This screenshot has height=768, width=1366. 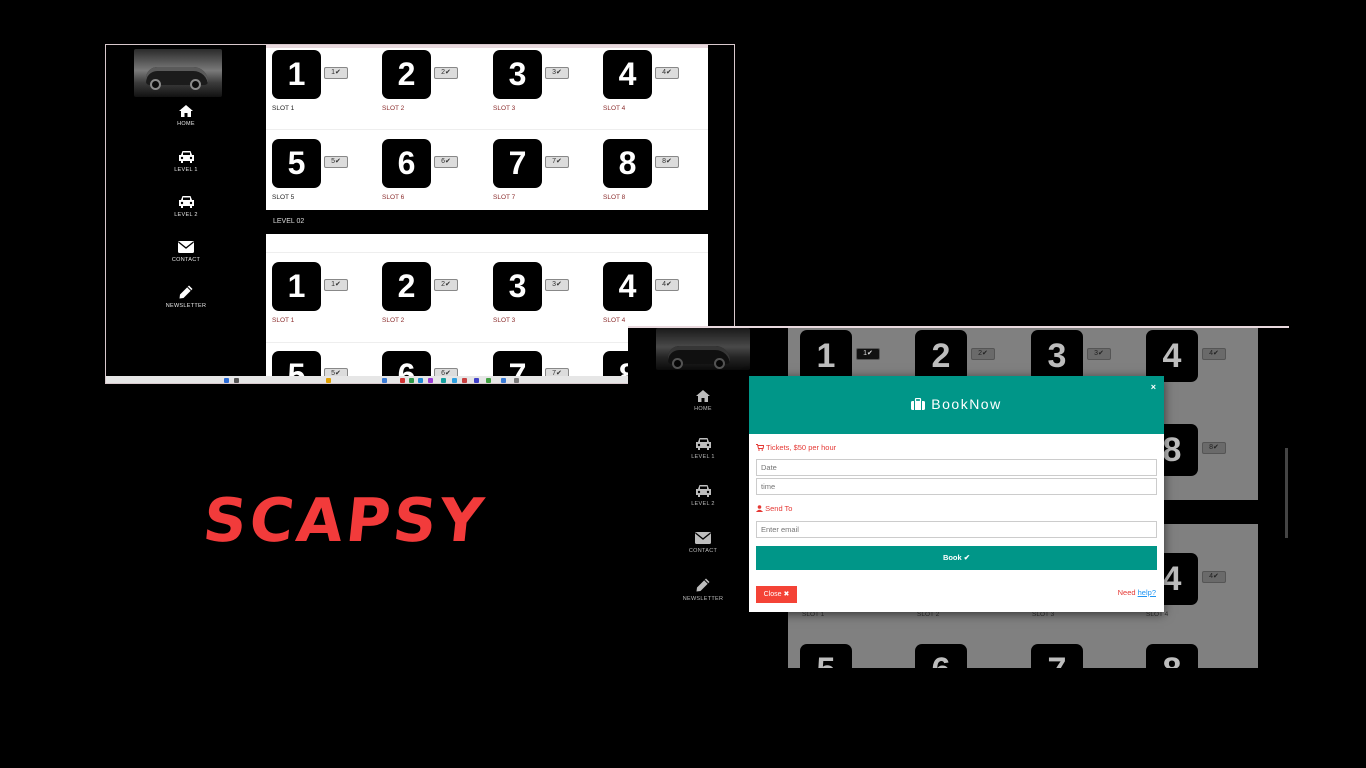 What do you see at coordinates (336, 162) in the screenshot?
I see `slot-check-button: 5✔` at bounding box center [336, 162].